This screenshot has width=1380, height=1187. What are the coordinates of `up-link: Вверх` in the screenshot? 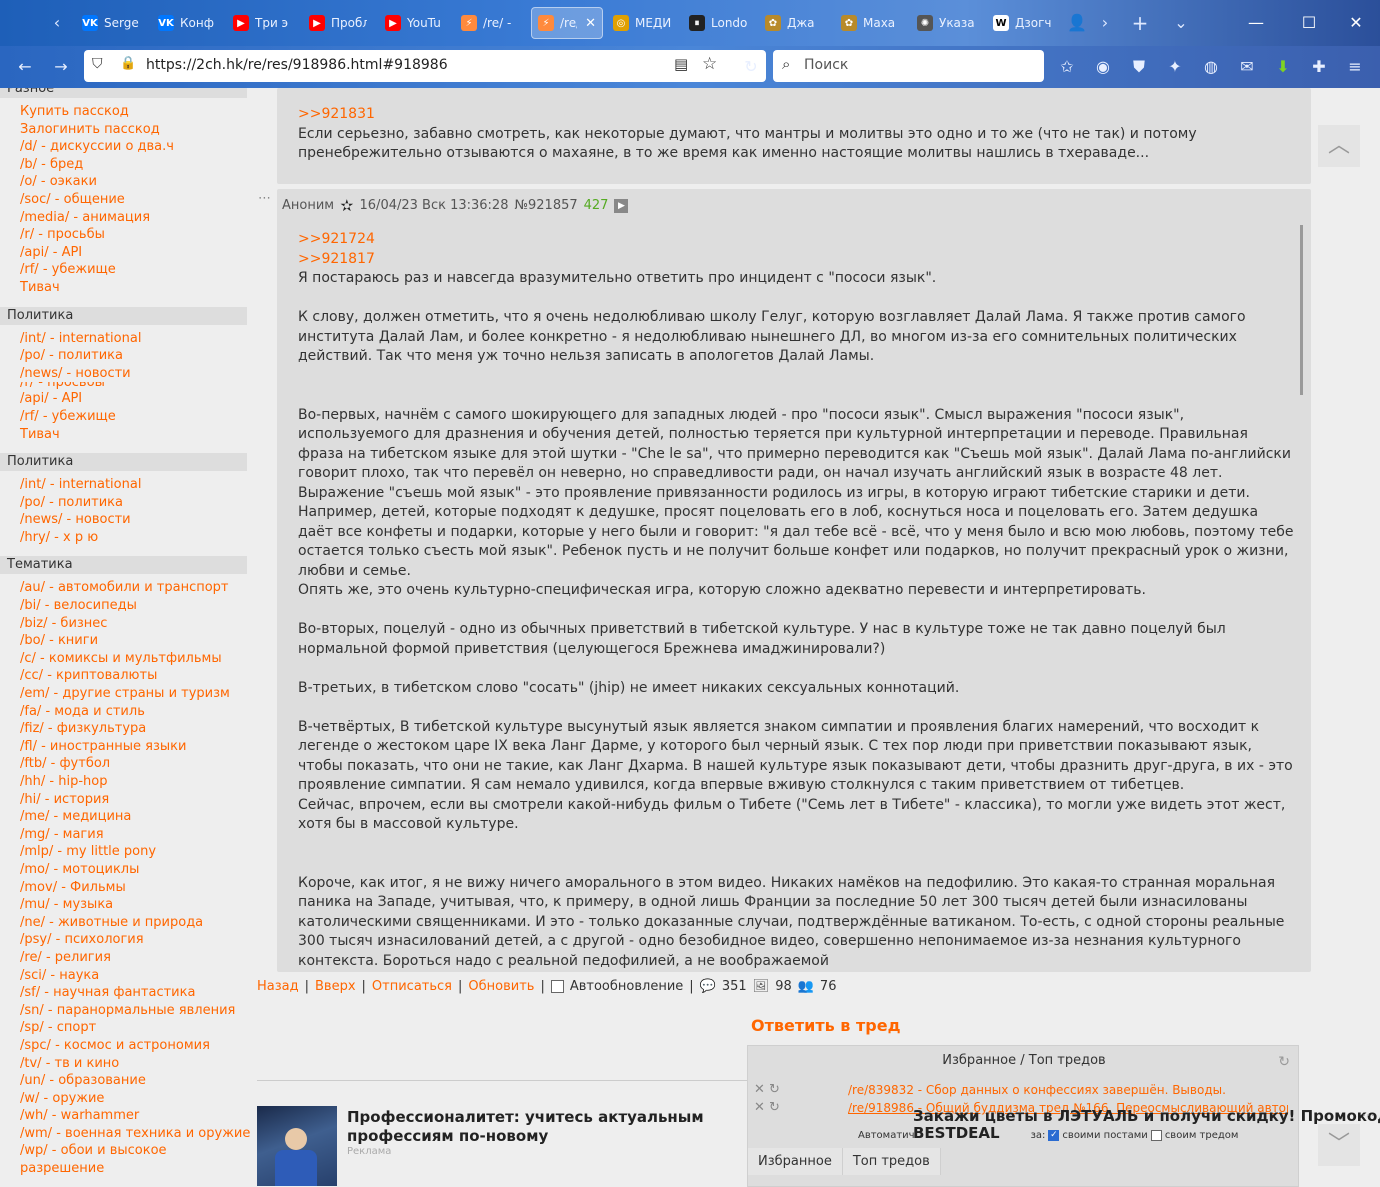 It's located at (335, 986).